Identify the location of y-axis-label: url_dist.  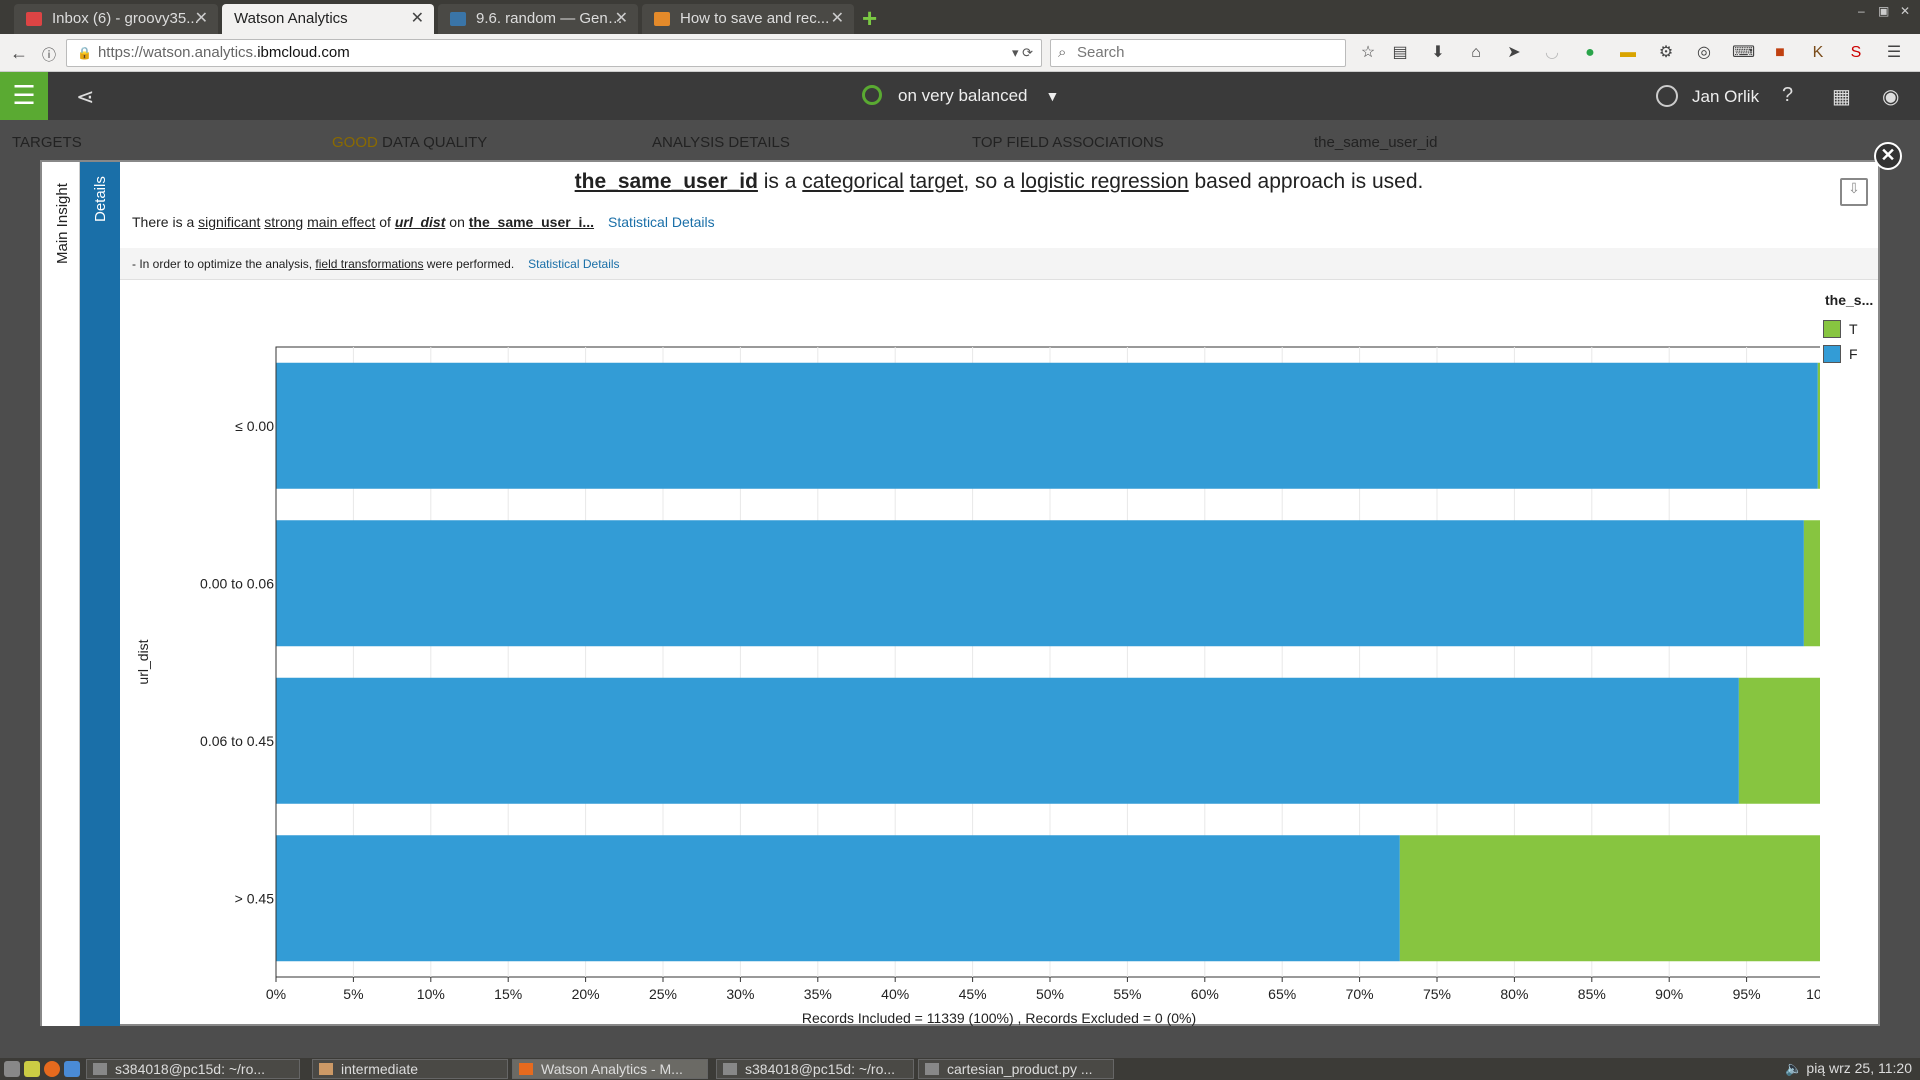
(143, 661).